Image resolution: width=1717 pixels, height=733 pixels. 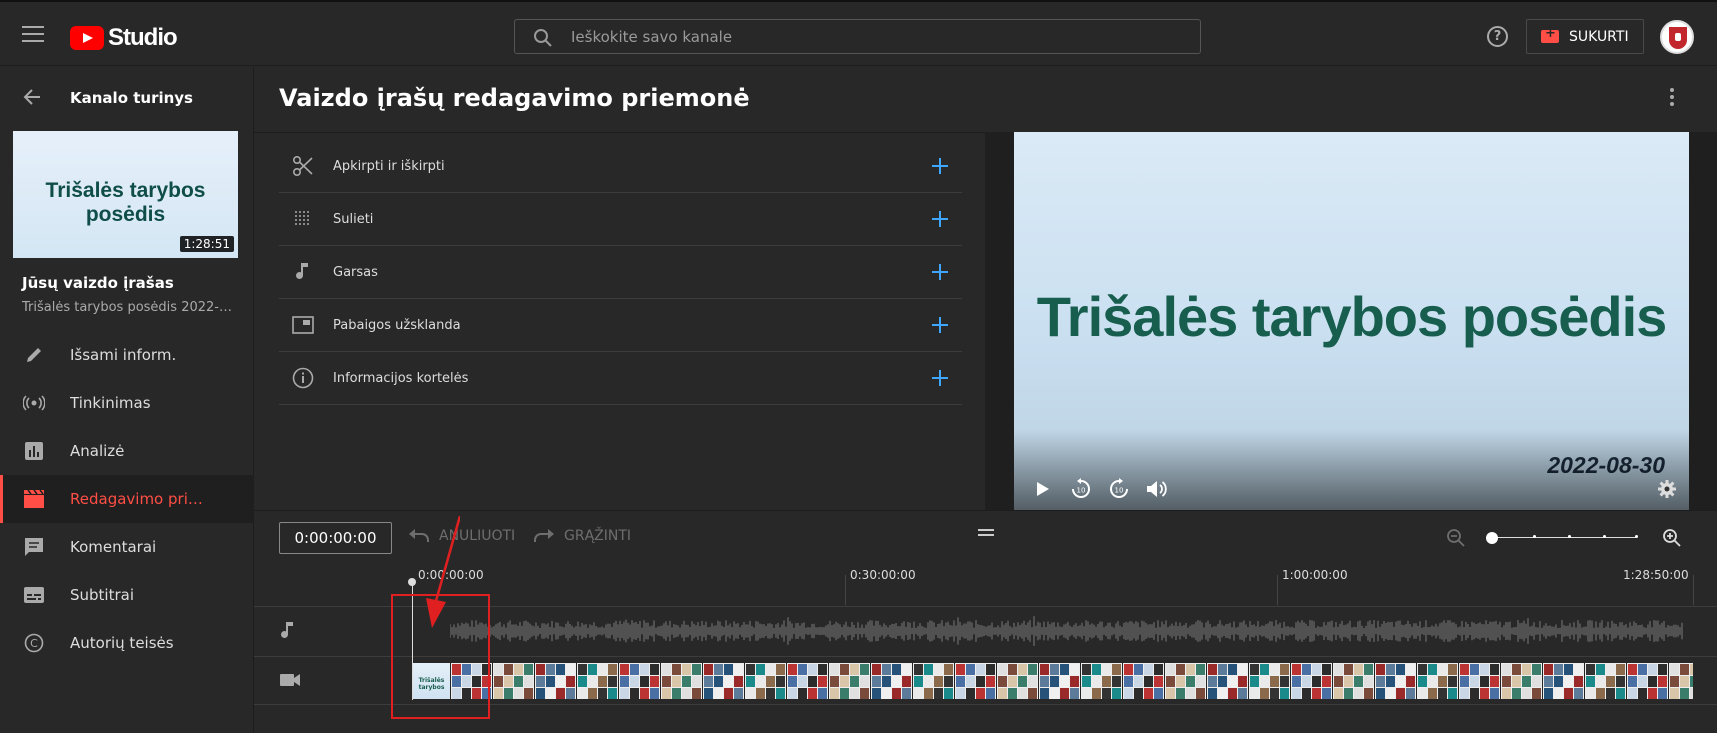 I want to click on back-arrow-icon, so click(x=32, y=100).